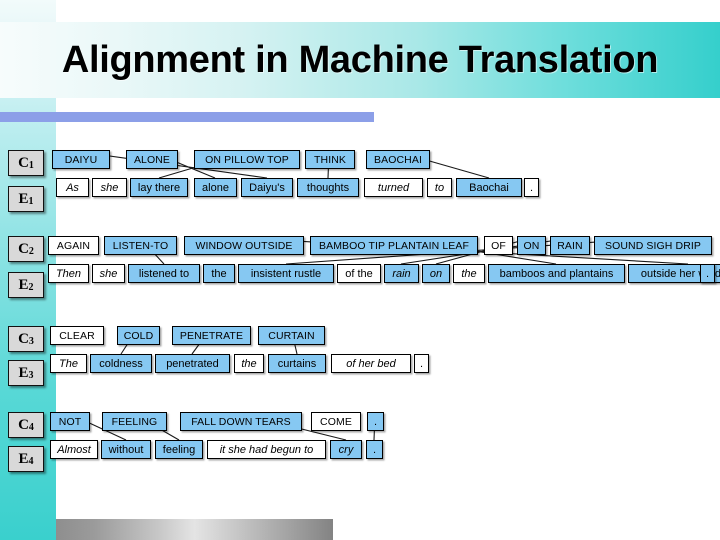  What do you see at coordinates (360, 59) in the screenshot?
I see `page-title: Alignment in Machine Translation` at bounding box center [360, 59].